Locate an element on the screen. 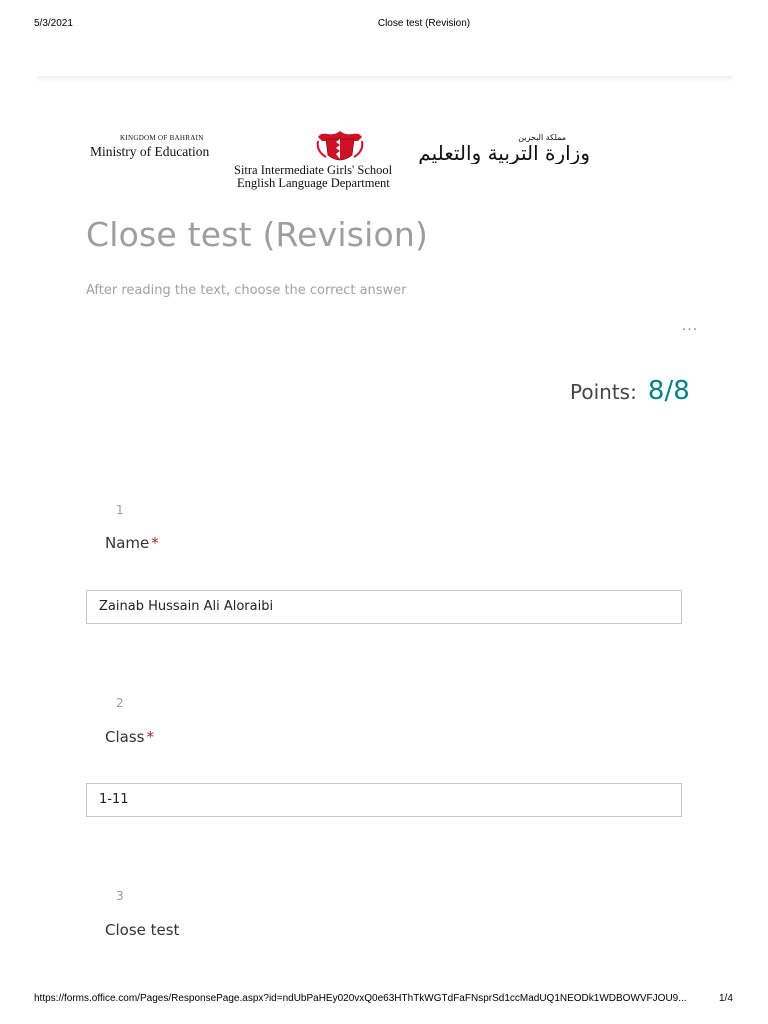 The width and height of the screenshot is (768, 1024). question-title: Close test is located at coordinates (142, 930).